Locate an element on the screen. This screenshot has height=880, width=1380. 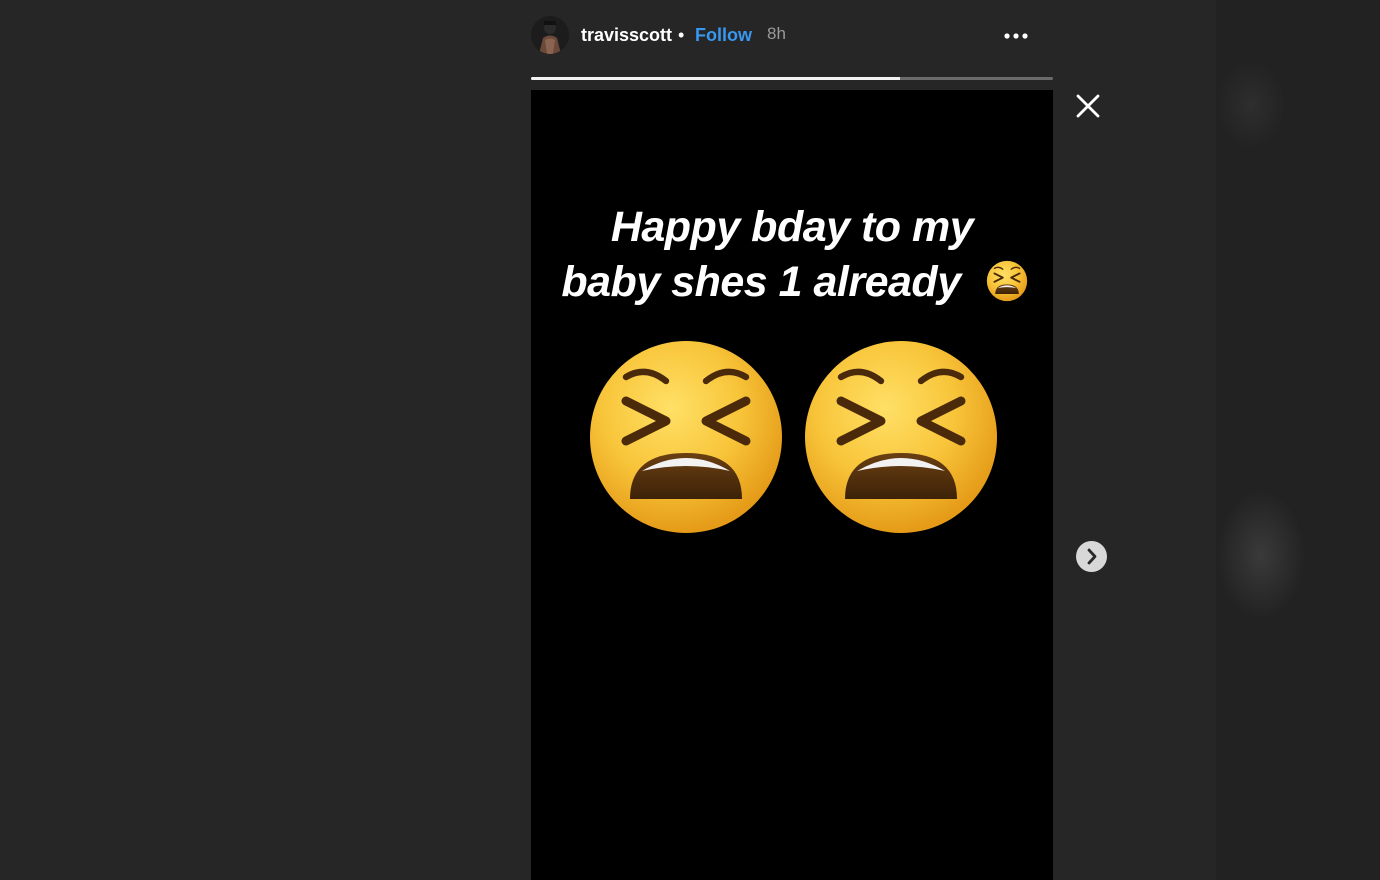
preview-blur-top is located at coordinates (1251, 105).